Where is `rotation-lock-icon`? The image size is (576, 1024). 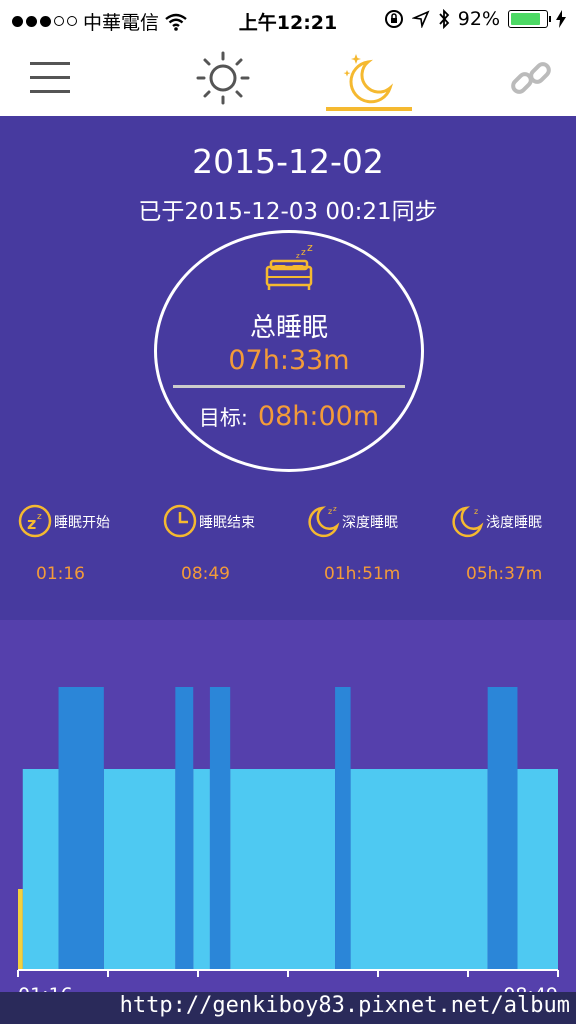 rotation-lock-icon is located at coordinates (393, 19).